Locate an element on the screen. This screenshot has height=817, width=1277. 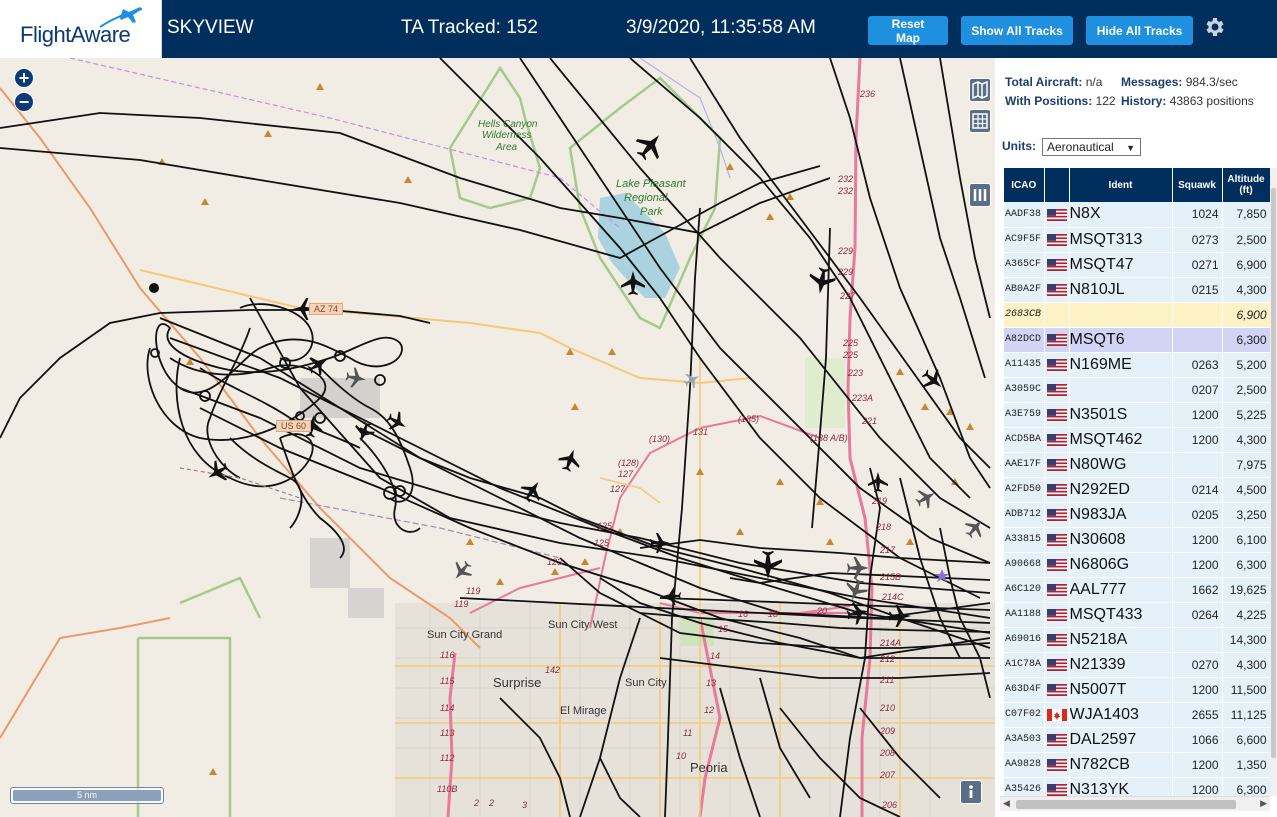
table-row: A11435 N169ME 0263 5,200 is located at coordinates (1137, 365).